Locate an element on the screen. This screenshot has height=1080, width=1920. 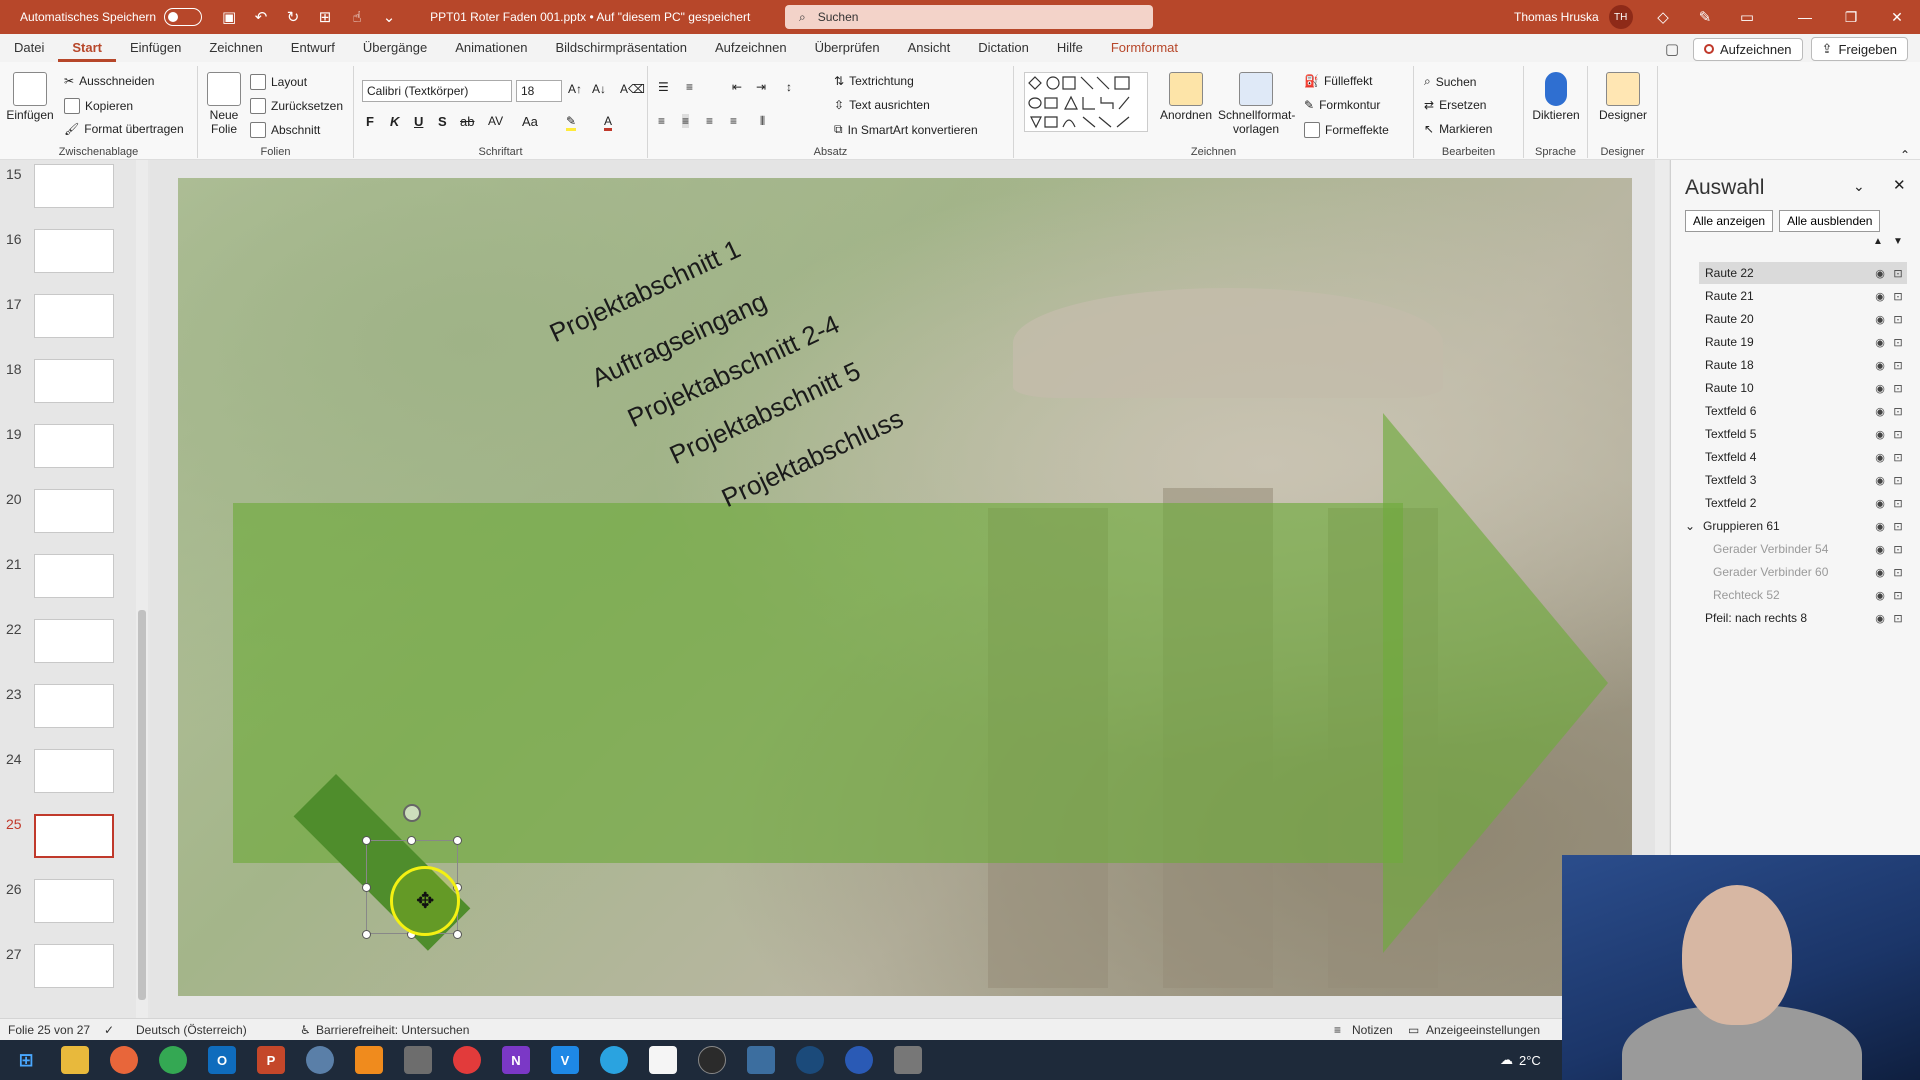
shape-outline-button: ✎ Formkontur is located at coordinates (1342, 105).